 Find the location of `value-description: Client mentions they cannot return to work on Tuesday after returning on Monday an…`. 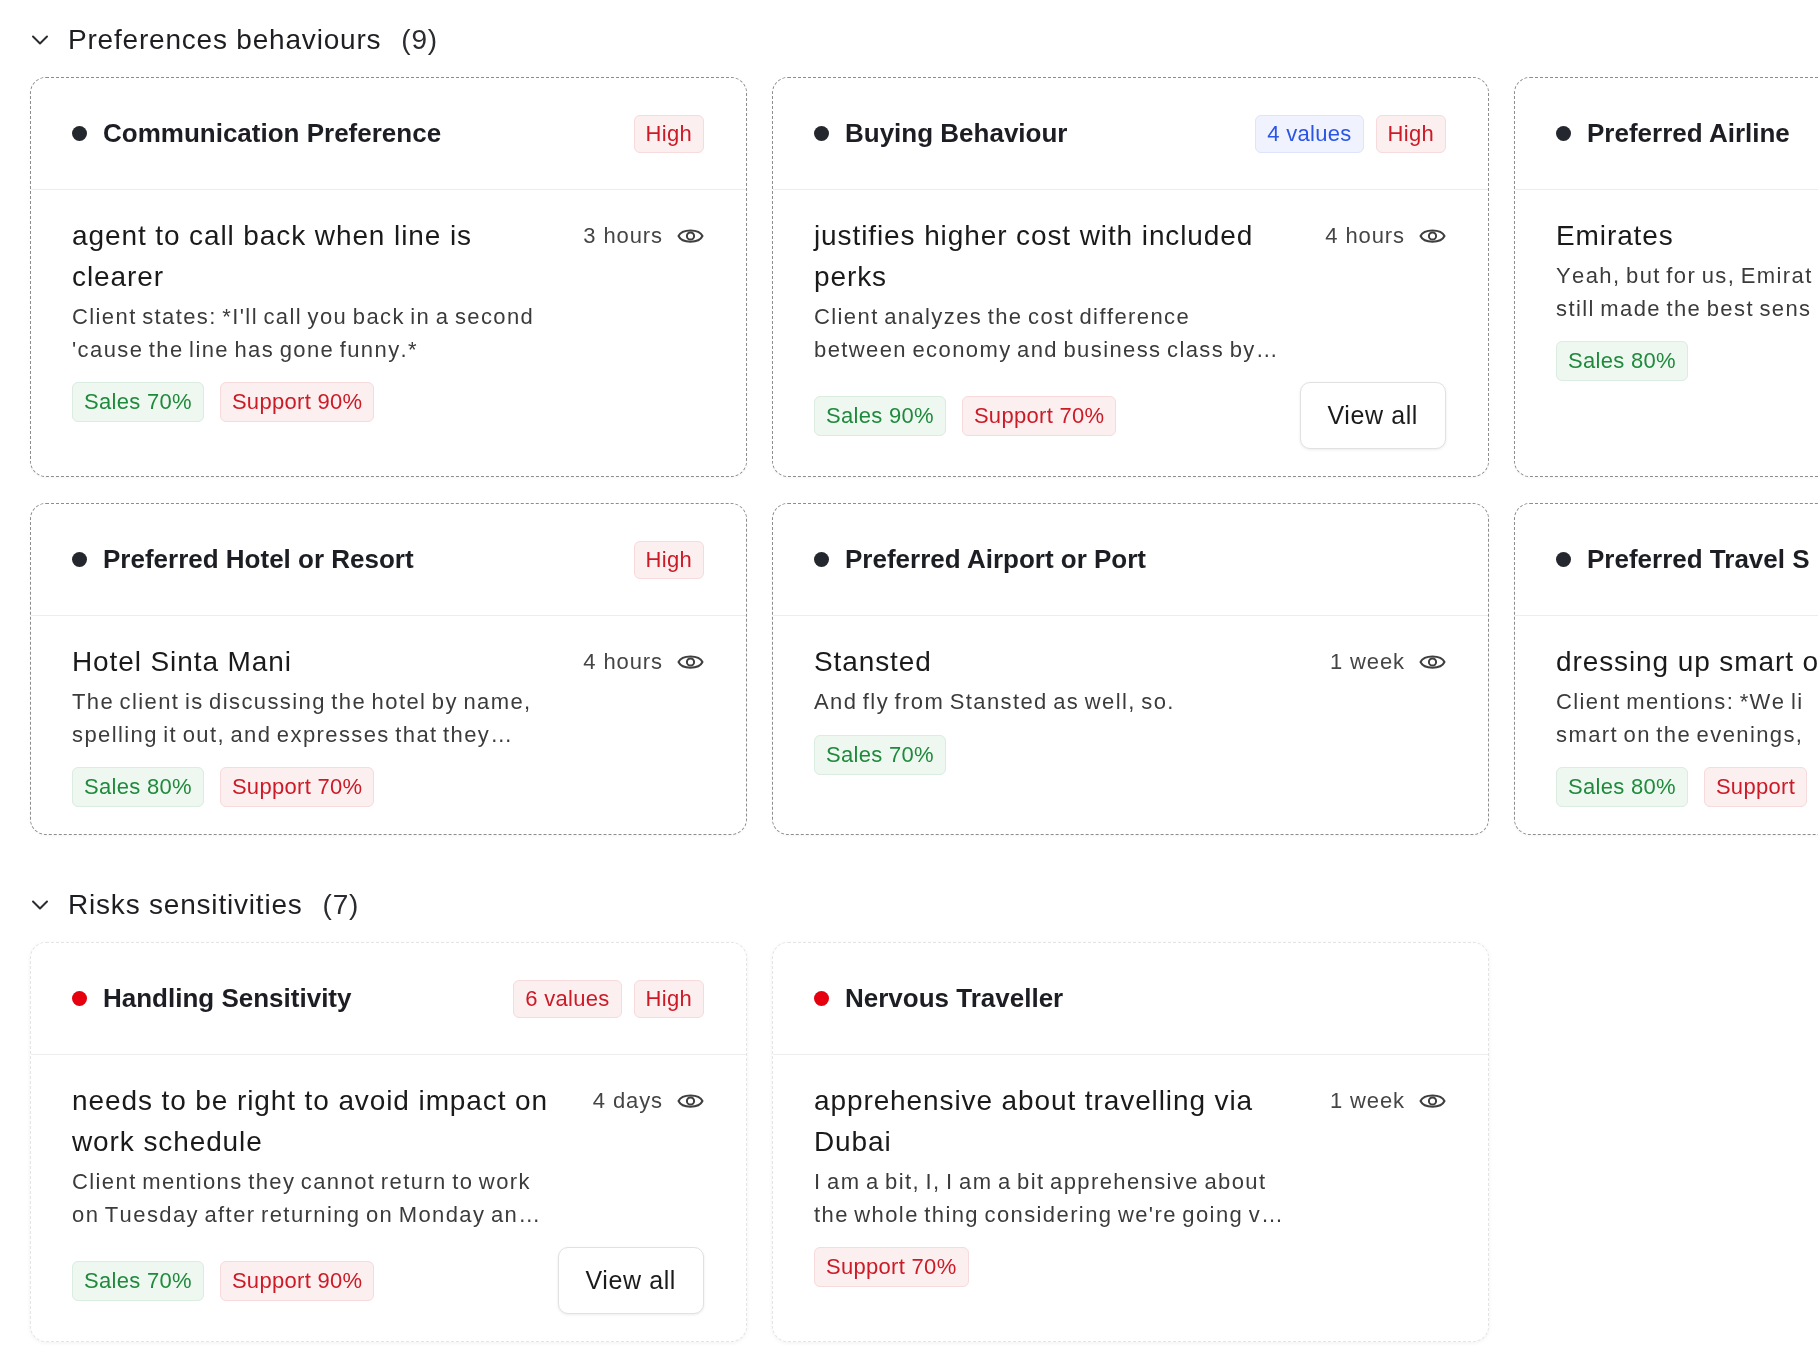

value-description: Client mentions they cannot return to work on Tuesday after returning on Monday an… is located at coordinates (307, 1198).